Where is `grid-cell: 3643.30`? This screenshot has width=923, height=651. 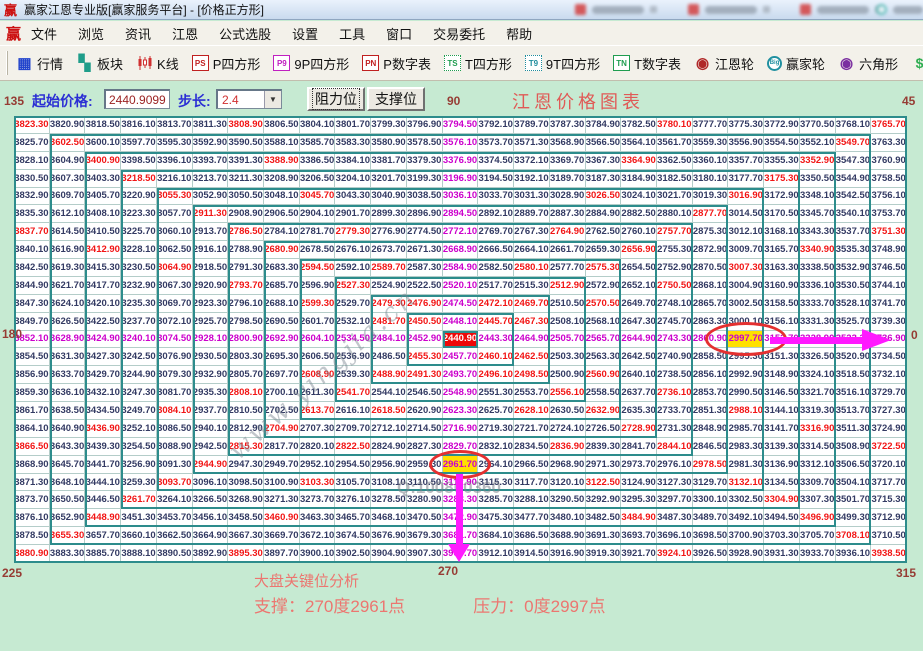 grid-cell: 3643.30 is located at coordinates (67, 446).